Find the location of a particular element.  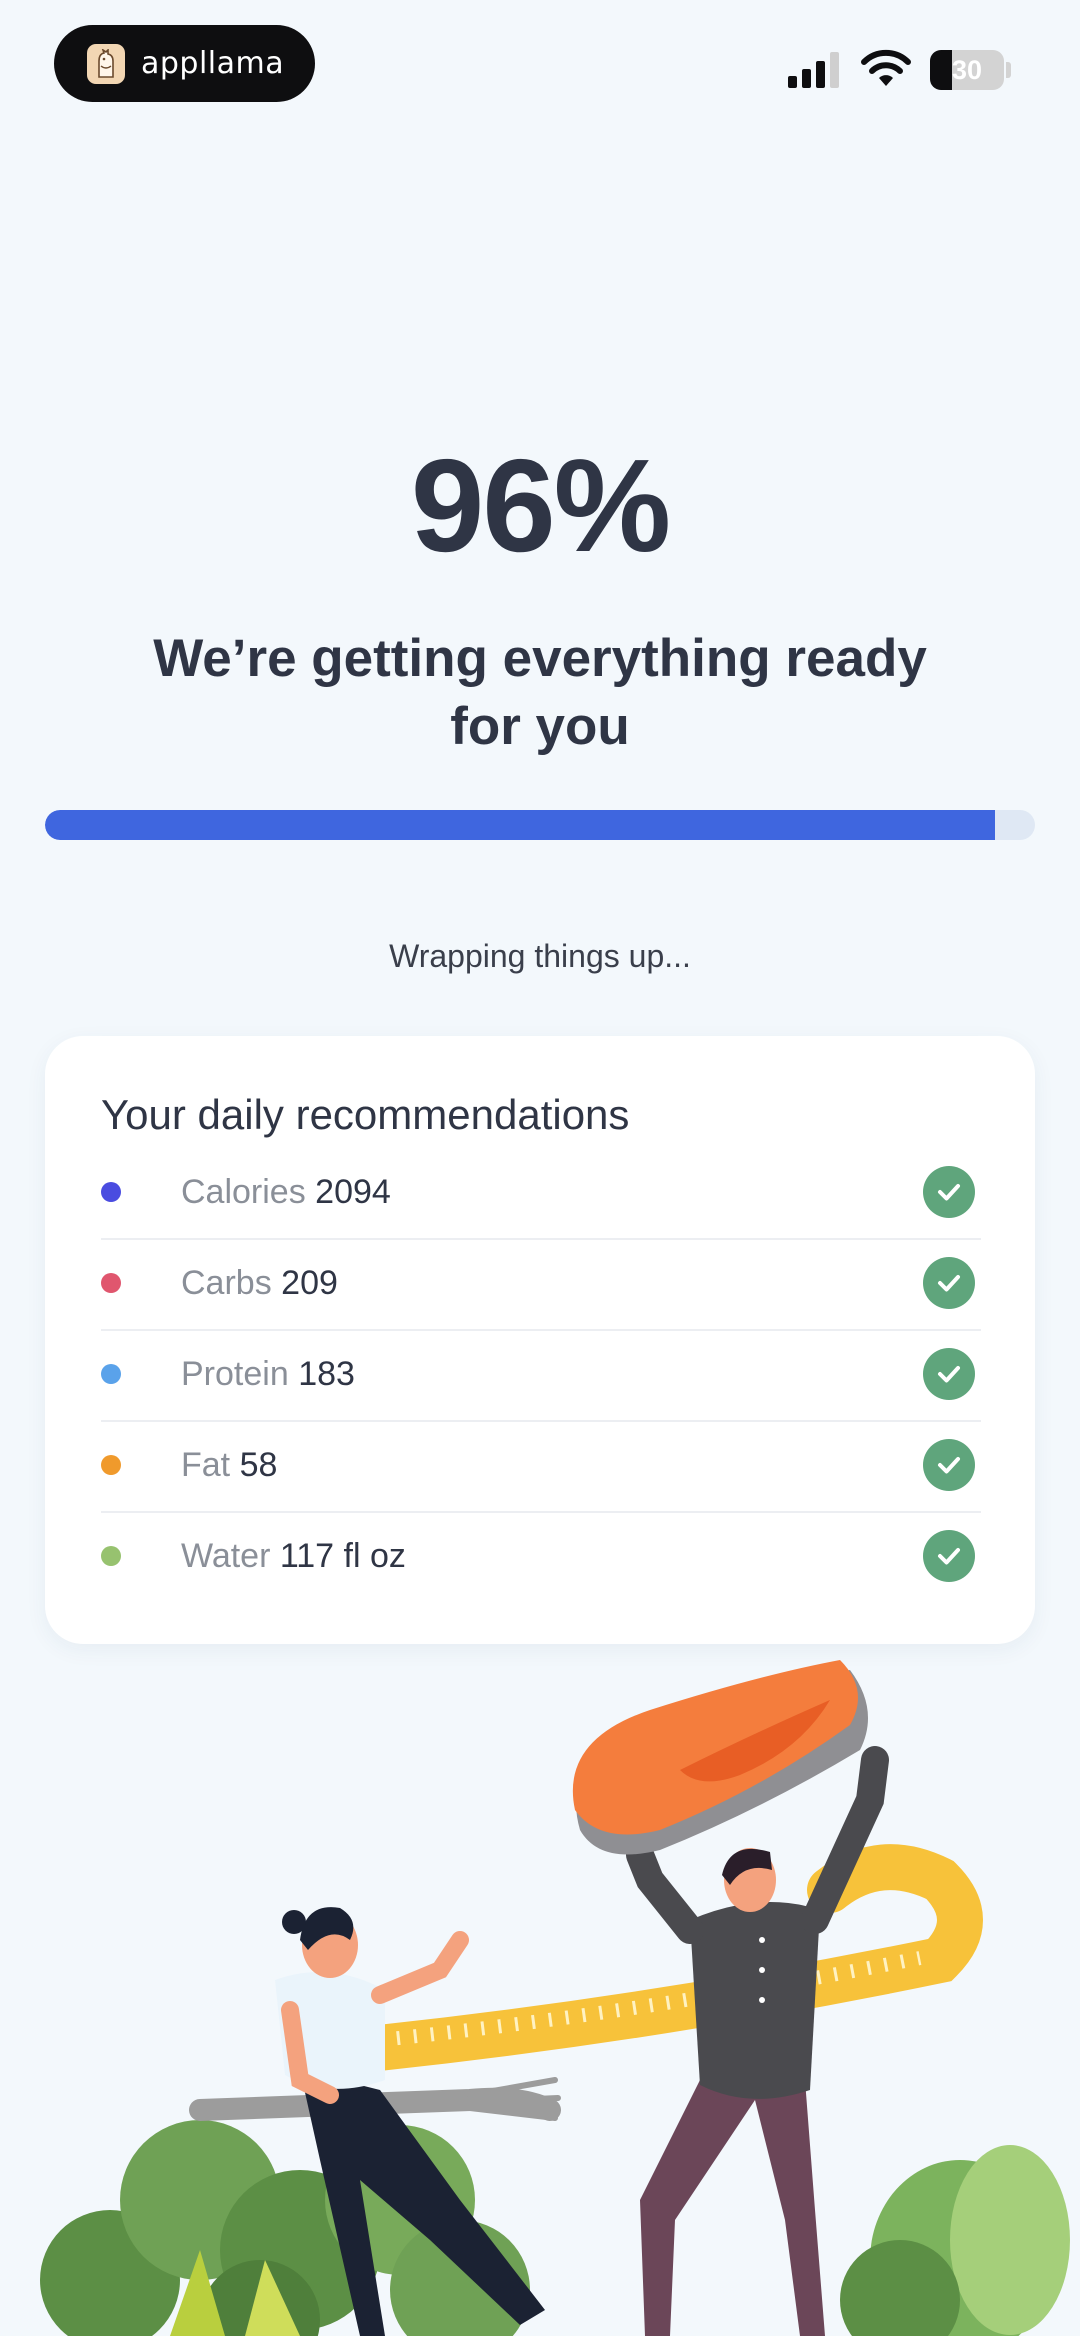

recommendation-label: Water is located at coordinates (226, 1556).